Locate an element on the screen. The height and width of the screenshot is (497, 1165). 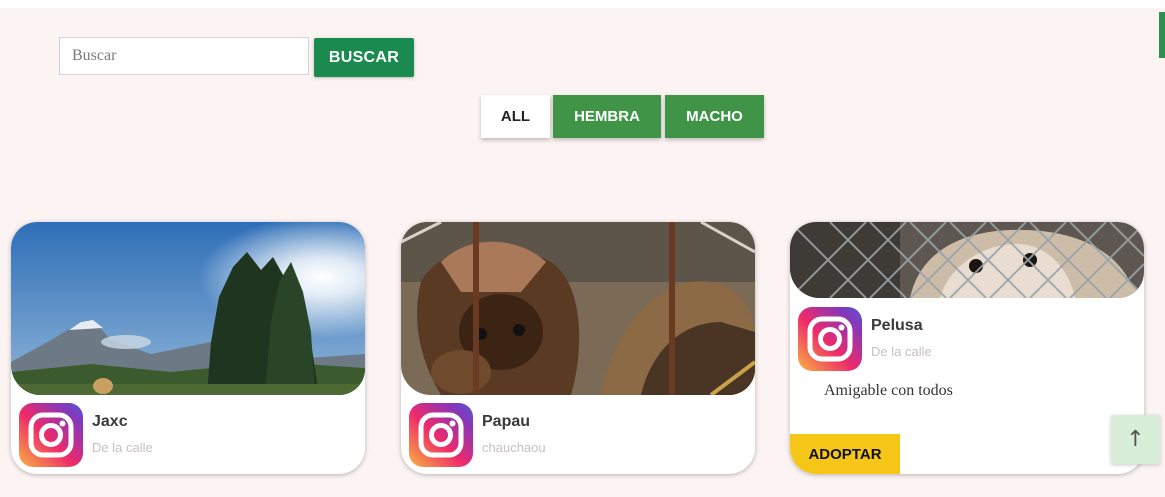
pet-description: Amigable con todos is located at coordinates (888, 390).